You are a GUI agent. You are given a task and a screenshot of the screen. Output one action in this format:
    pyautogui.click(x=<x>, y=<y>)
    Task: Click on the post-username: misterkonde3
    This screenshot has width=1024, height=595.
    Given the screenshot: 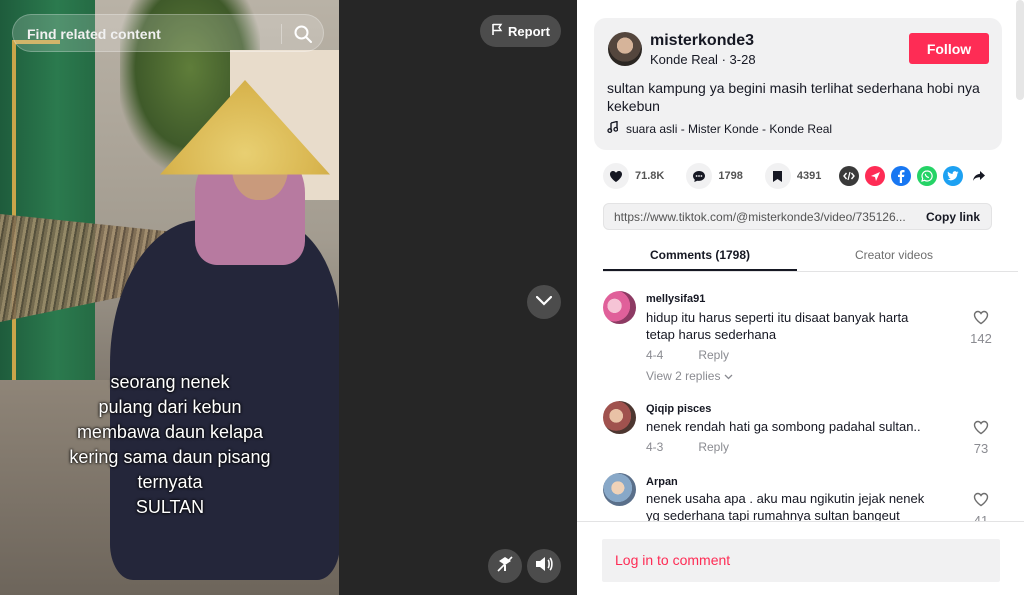 What is the action you would take?
    pyautogui.click(x=702, y=41)
    